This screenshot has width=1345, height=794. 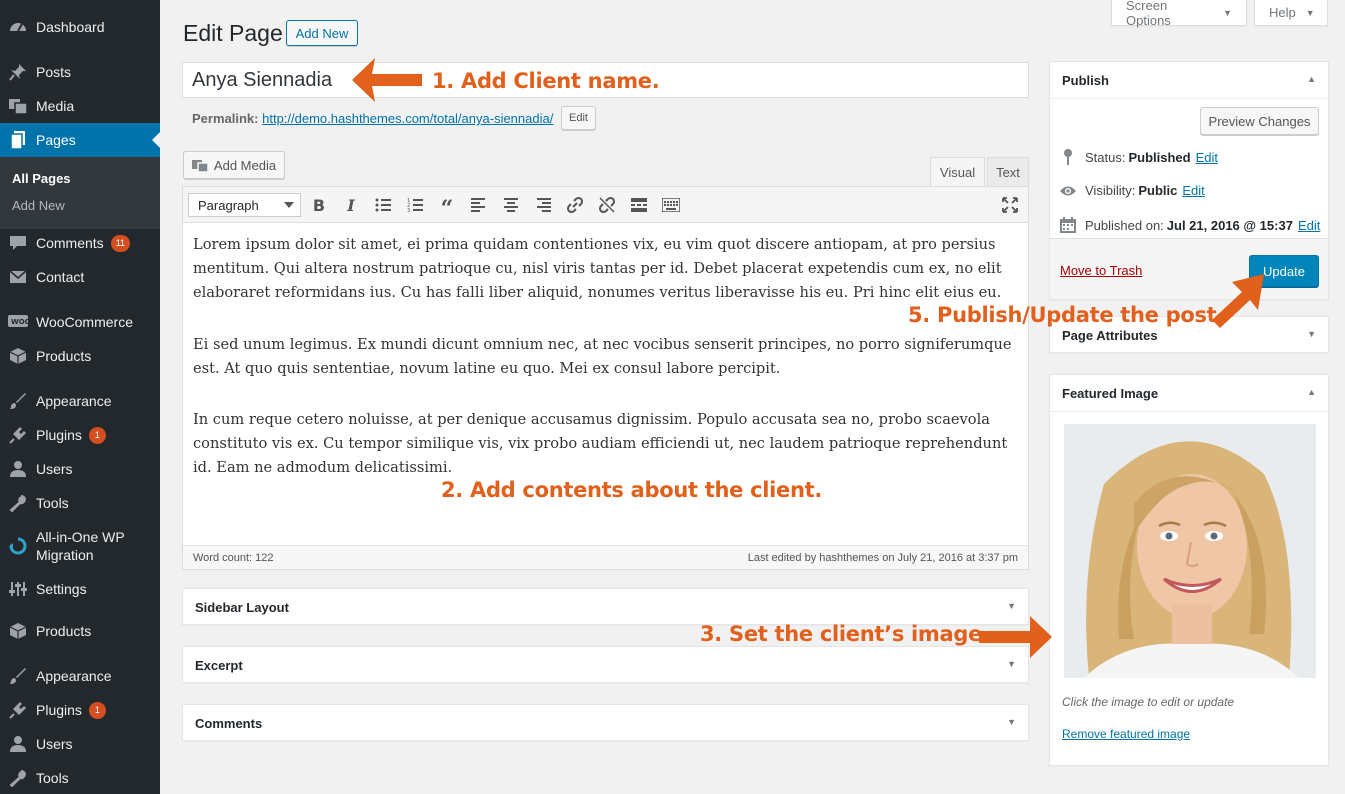 What do you see at coordinates (1310, 12) in the screenshot?
I see `caret-down-icon: ▼` at bounding box center [1310, 12].